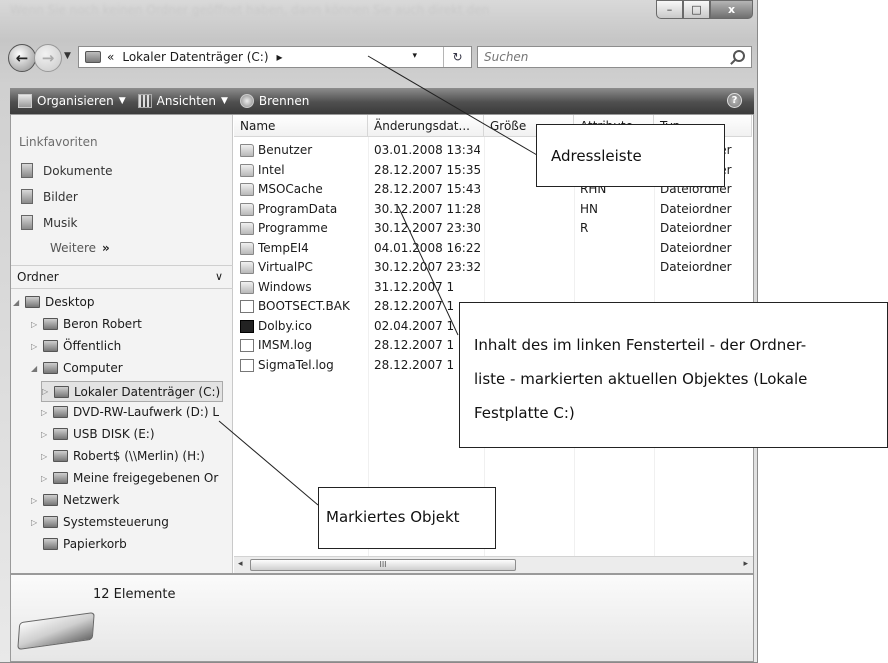 Image resolution: width=888 pixels, height=663 pixels. Describe the element at coordinates (93, 57) in the screenshot. I see `drive-icon` at that location.